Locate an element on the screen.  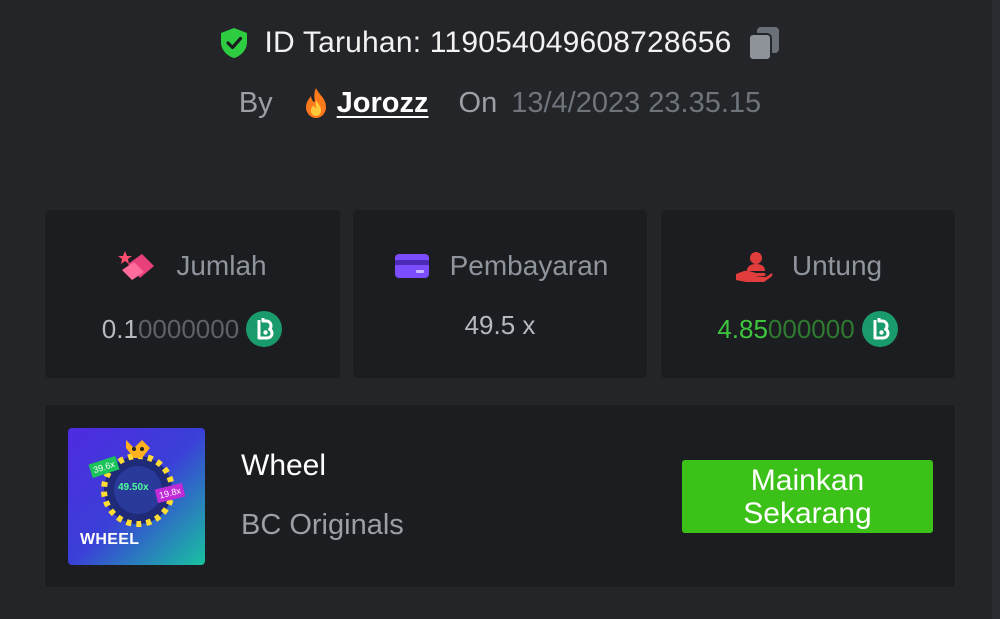
amount-value-trailing: 0000000 is located at coordinates (188, 328).